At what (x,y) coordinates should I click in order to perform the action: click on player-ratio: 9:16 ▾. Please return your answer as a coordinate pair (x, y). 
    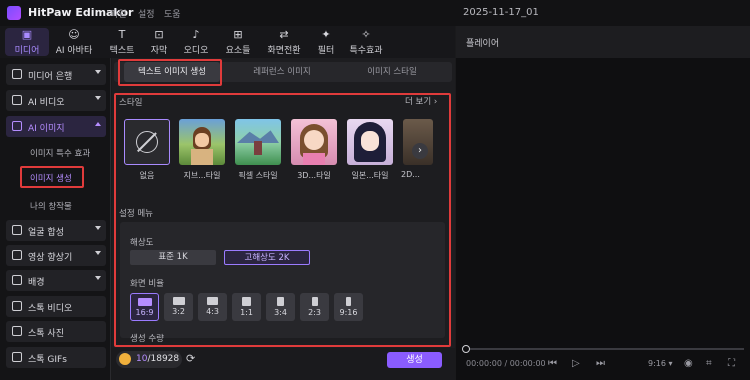
    Looking at the image, I should click on (660, 363).